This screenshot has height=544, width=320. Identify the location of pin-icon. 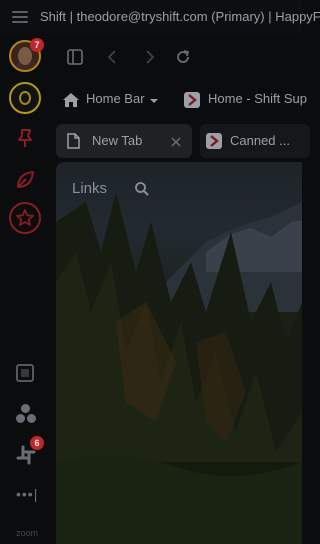
(25, 138).